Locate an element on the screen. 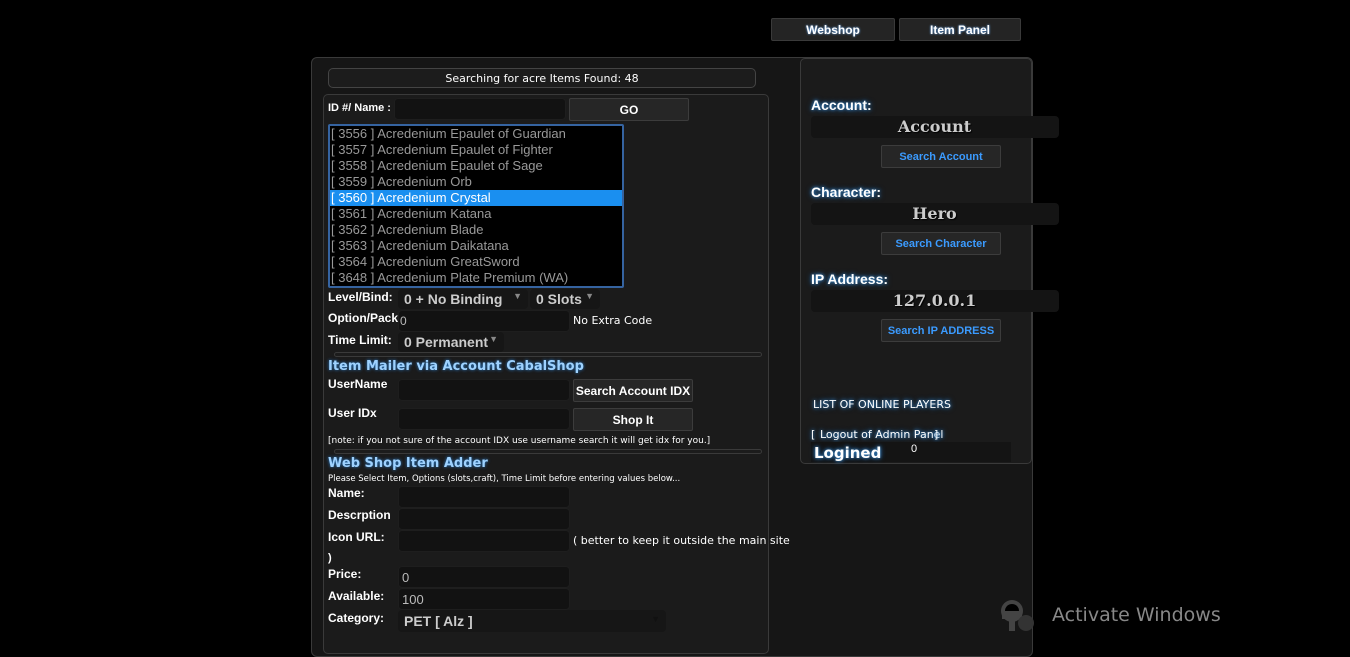 This screenshot has height=657, width=1350. item-option: [ 3648 ] Acredenium Plate Premium (WA) is located at coordinates (476, 278).